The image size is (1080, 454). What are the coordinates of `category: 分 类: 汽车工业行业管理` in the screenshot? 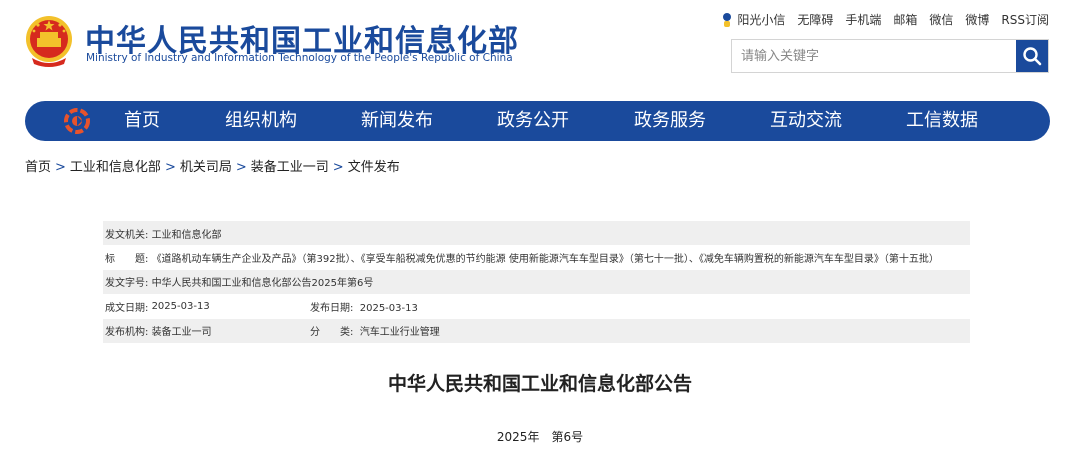 It's located at (375, 330).